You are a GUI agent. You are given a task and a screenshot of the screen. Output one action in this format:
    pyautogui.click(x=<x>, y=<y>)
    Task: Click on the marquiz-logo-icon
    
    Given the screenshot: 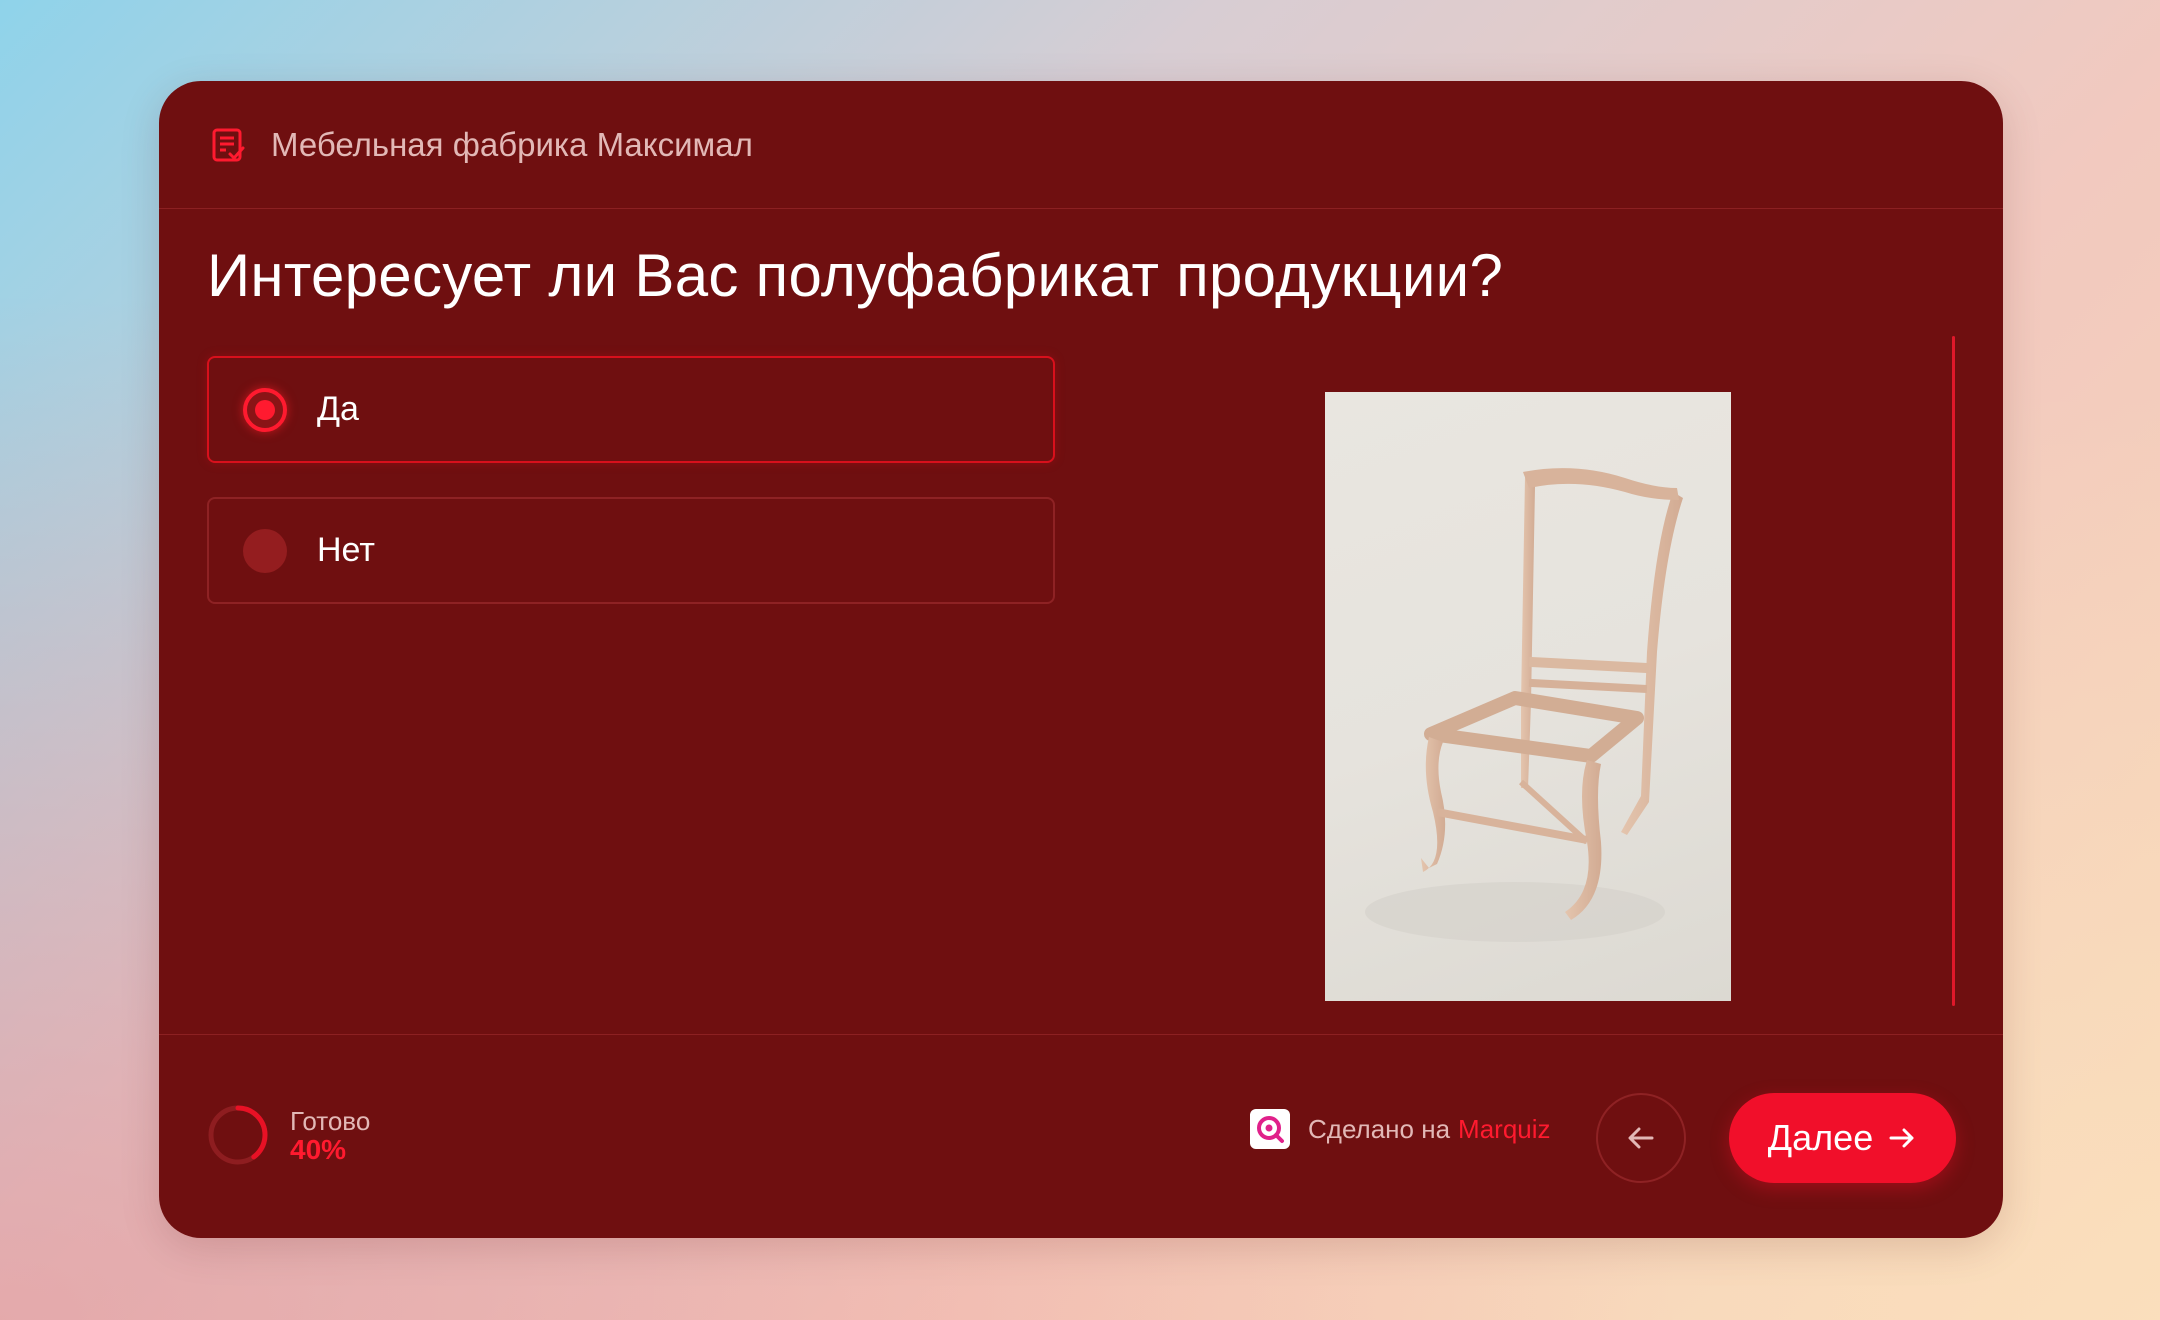 What is the action you would take?
    pyautogui.click(x=1270, y=1129)
    